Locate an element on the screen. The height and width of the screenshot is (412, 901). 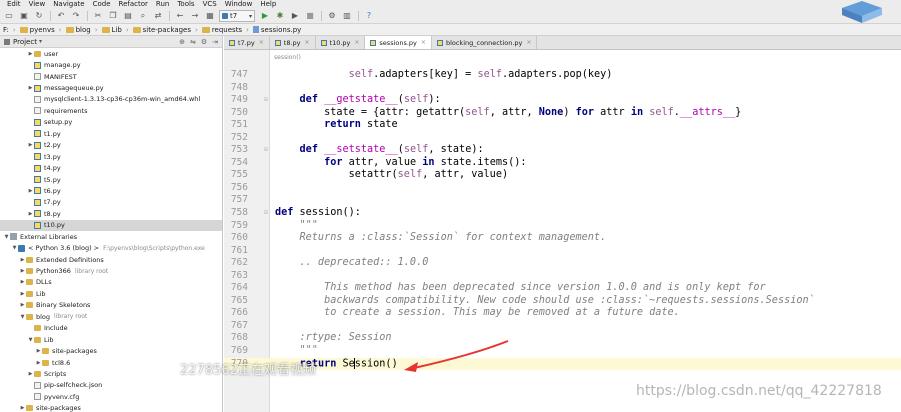
tree-item: ▶ DLLs is located at coordinates (111, 282).